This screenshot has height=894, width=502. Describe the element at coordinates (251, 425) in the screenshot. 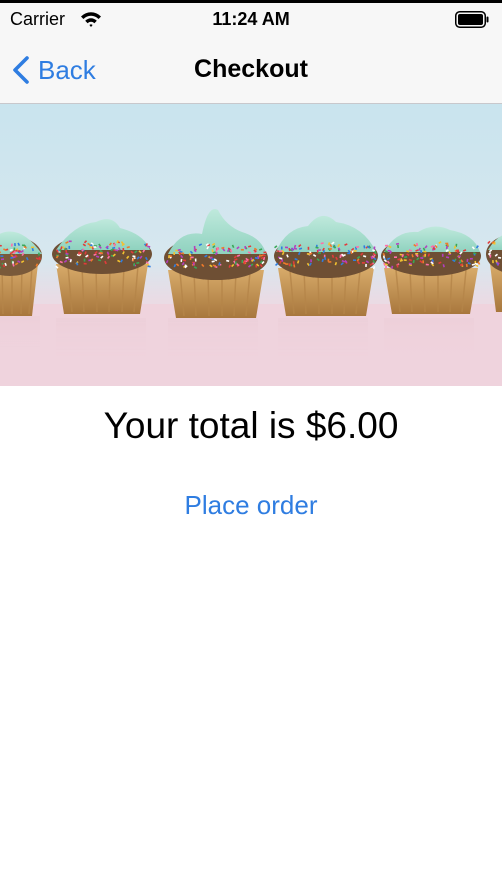

I see `order-total: Your total is $6.00` at that location.